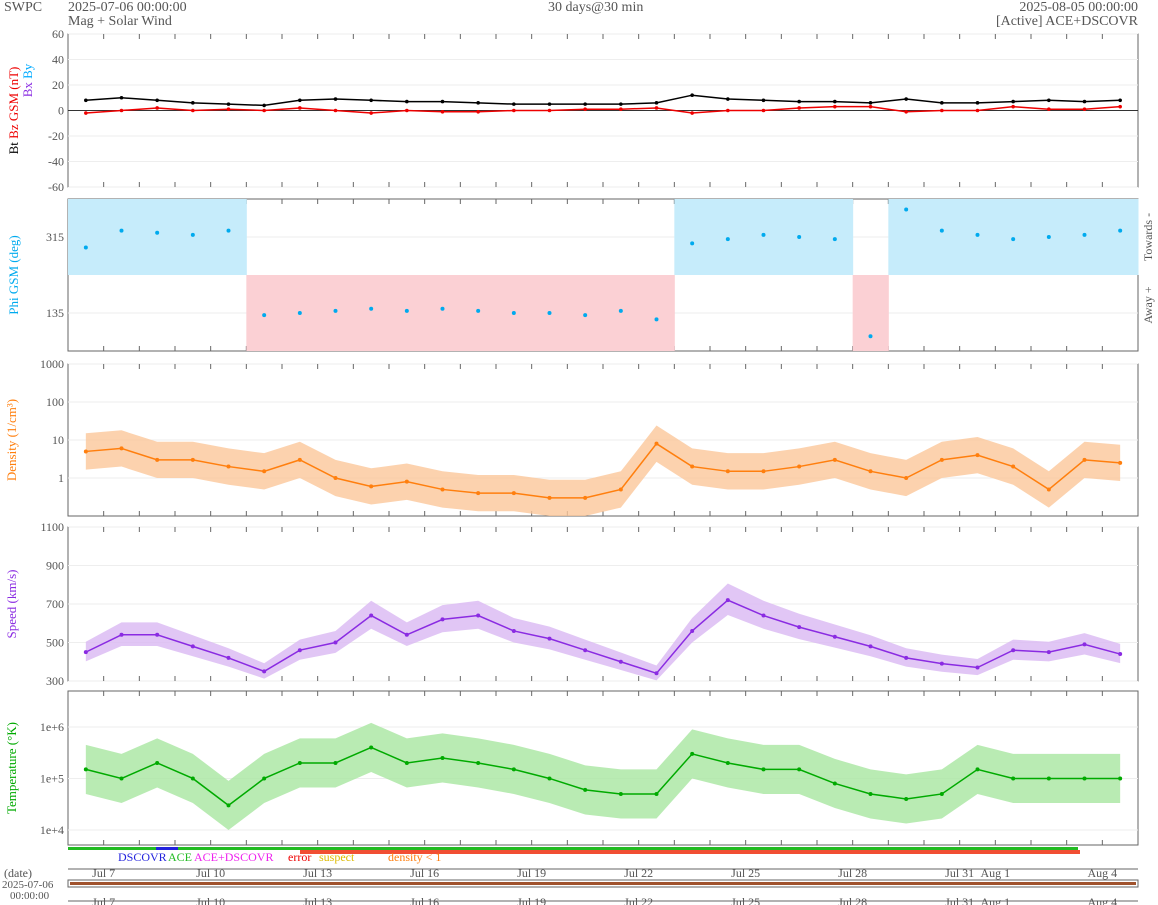 The height and width of the screenshot is (905, 1158). Describe the element at coordinates (58, 85) in the screenshot. I see `mag-ytick-label: 20` at that location.